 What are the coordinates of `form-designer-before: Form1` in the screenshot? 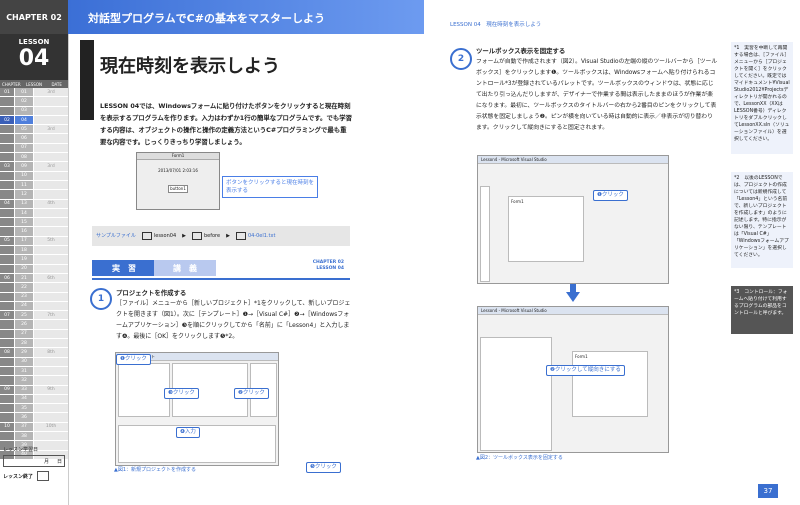 It's located at (546, 229).